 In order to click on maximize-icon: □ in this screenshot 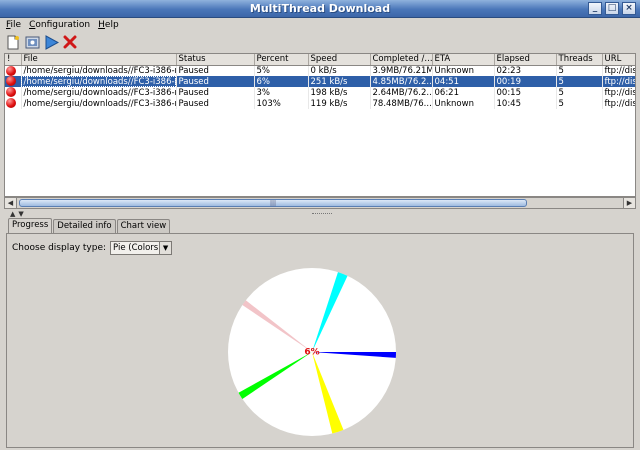, I will do `click(612, 8)`.